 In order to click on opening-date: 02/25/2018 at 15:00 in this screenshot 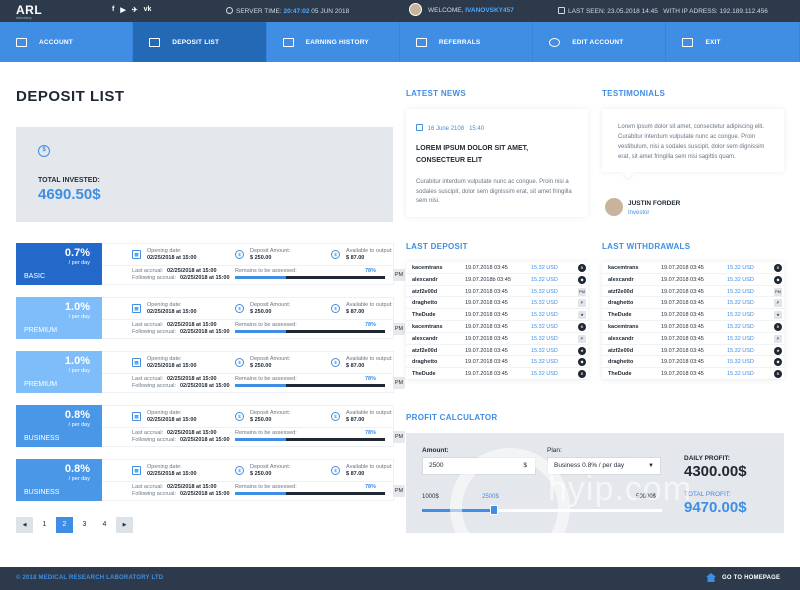, I will do `click(172, 420)`.